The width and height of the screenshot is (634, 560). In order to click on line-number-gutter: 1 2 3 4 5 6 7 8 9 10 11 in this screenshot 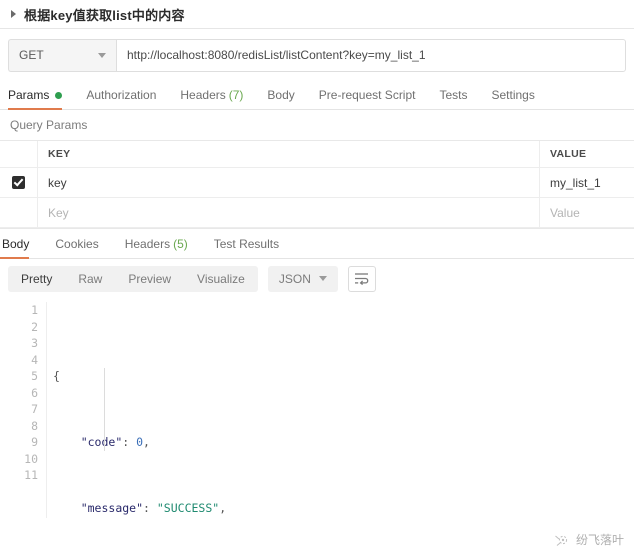, I will do `click(23, 410)`.